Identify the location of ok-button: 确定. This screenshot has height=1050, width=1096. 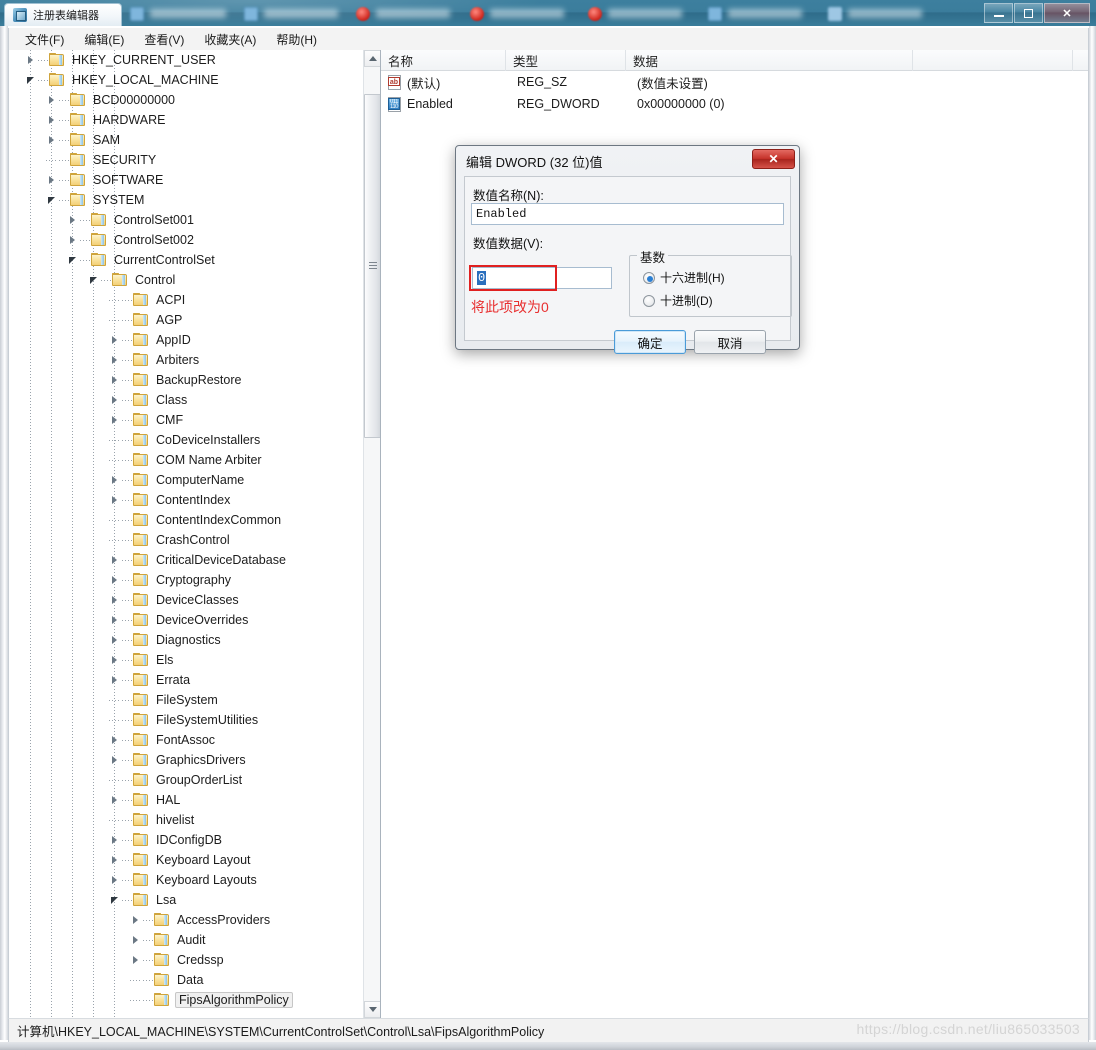
(650, 342).